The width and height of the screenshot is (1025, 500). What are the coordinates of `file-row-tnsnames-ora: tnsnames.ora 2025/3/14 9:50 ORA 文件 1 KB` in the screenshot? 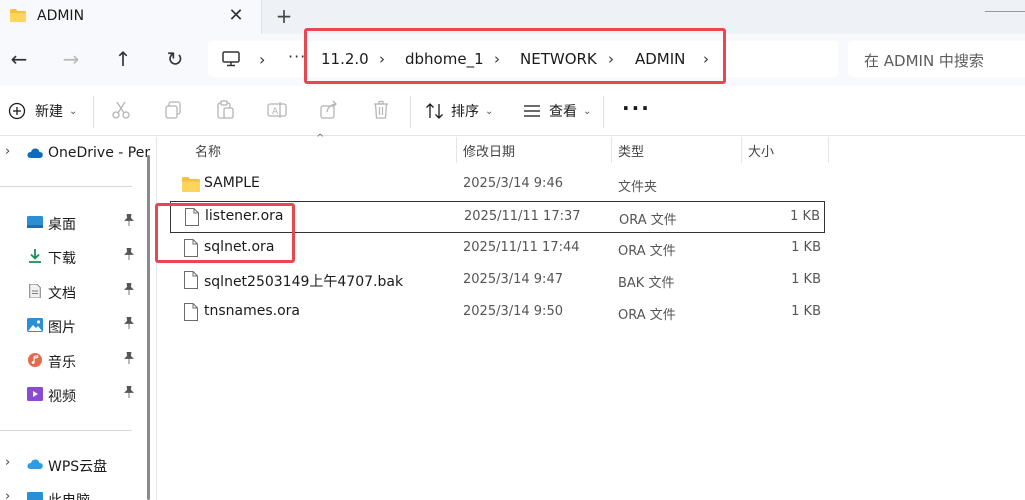 It's located at (497, 313).